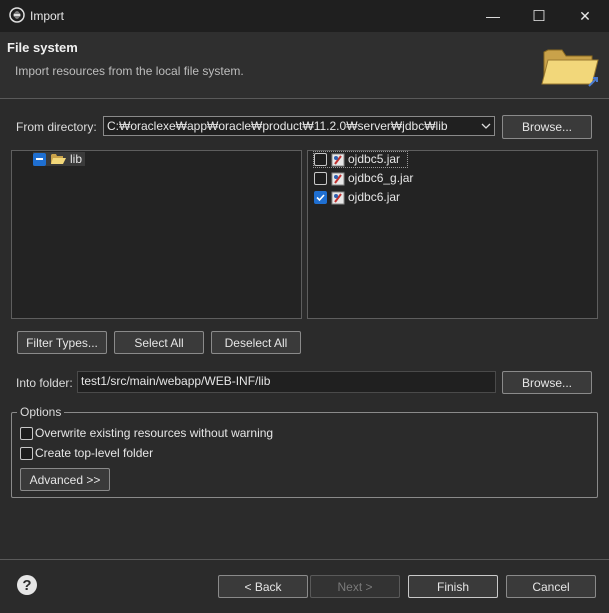  I want to click on overwrite-checkbox, so click(26, 433).